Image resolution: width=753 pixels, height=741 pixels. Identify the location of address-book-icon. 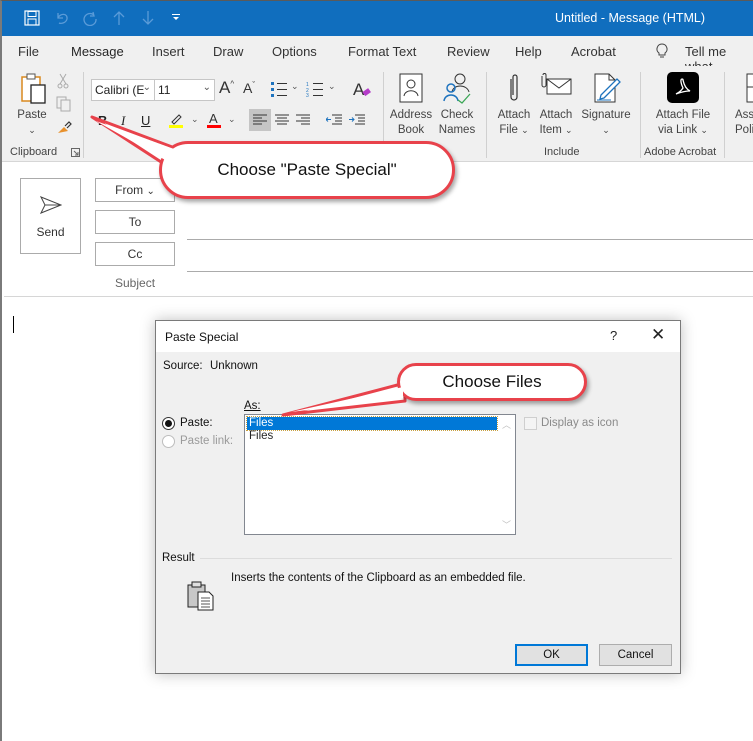
(411, 88).